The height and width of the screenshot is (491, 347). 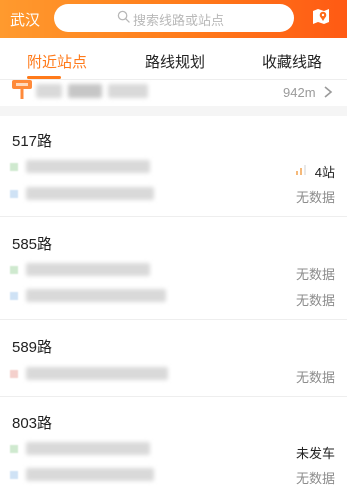 I want to click on tab-nearby-stations: 附近站点, so click(x=57, y=61).